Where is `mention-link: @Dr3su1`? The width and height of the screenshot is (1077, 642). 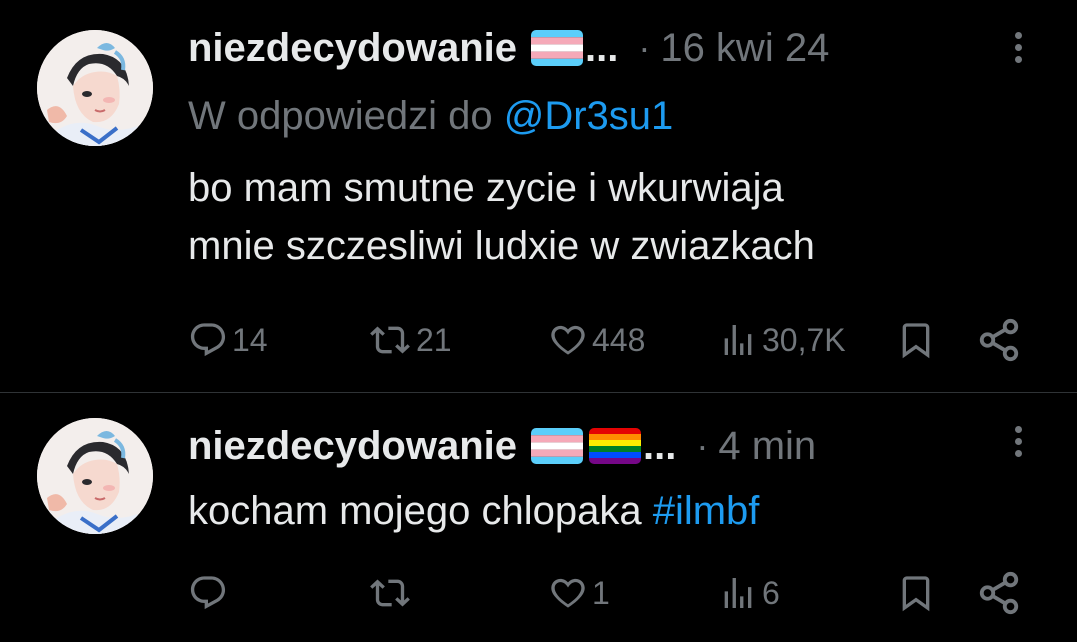 mention-link: @Dr3su1 is located at coordinates (589, 116).